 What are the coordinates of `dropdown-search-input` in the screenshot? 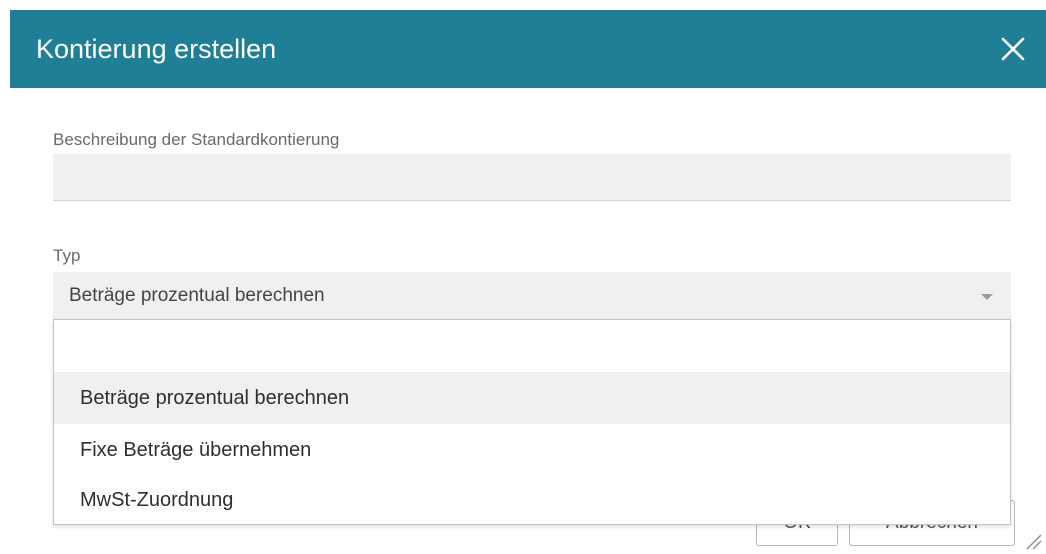 It's located at (532, 346).